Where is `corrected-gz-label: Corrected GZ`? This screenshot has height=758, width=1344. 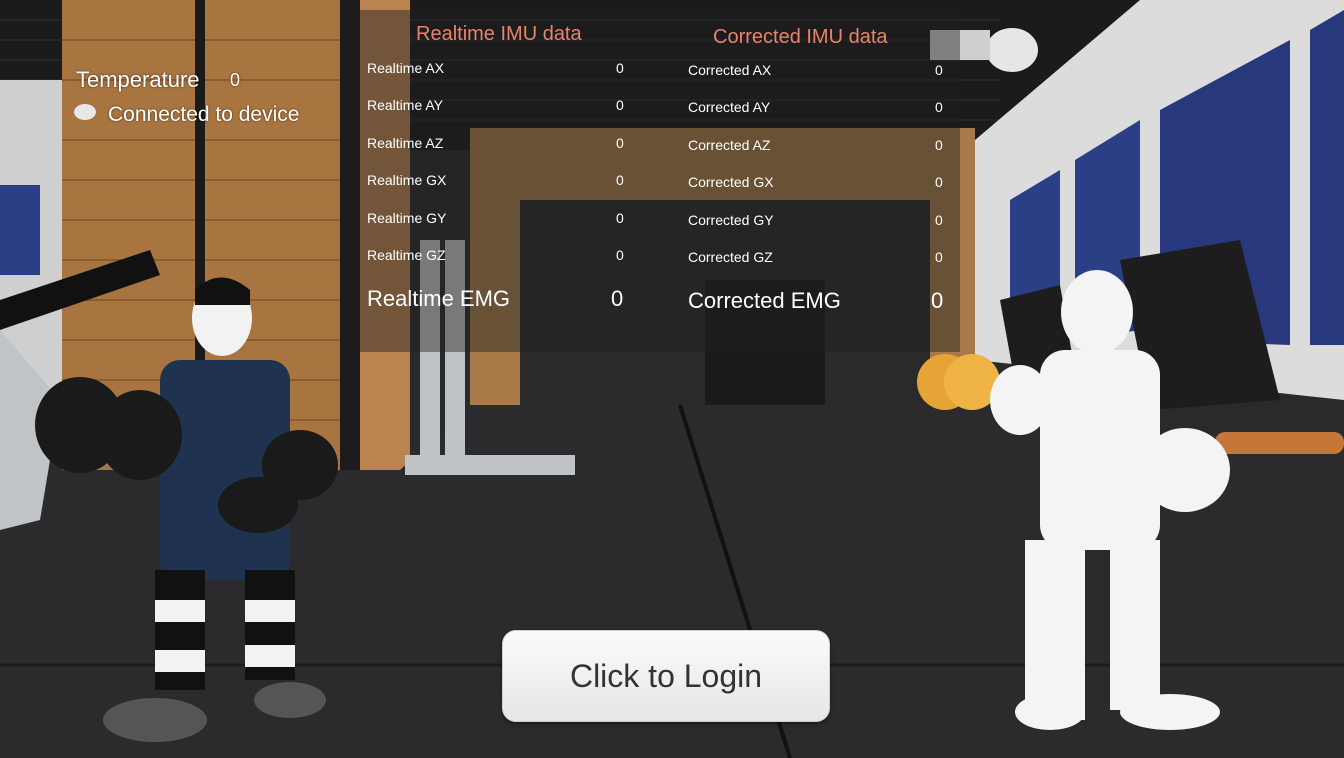
corrected-gz-label: Corrected GZ is located at coordinates (730, 257).